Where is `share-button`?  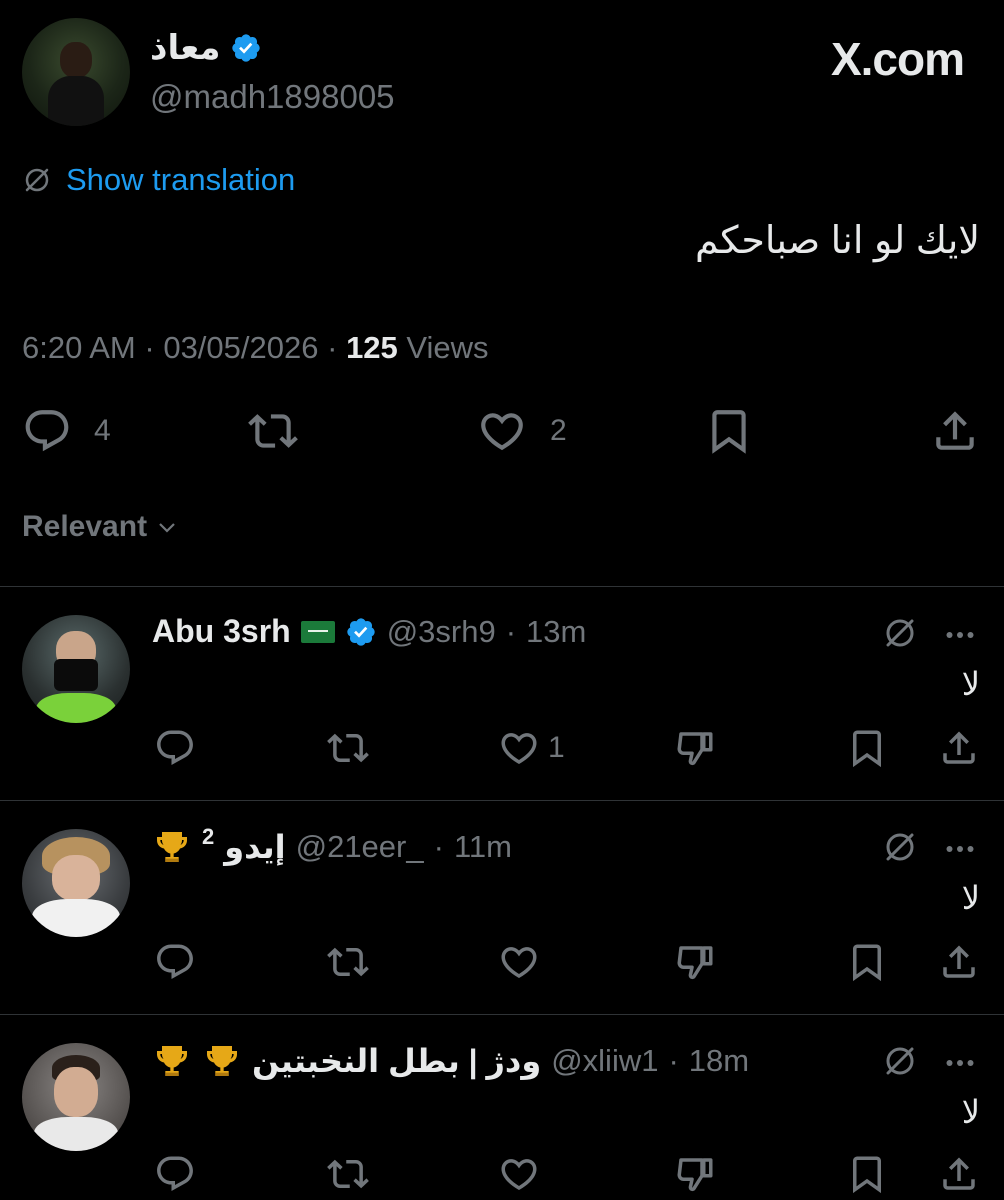 share-button is located at coordinates (955, 431).